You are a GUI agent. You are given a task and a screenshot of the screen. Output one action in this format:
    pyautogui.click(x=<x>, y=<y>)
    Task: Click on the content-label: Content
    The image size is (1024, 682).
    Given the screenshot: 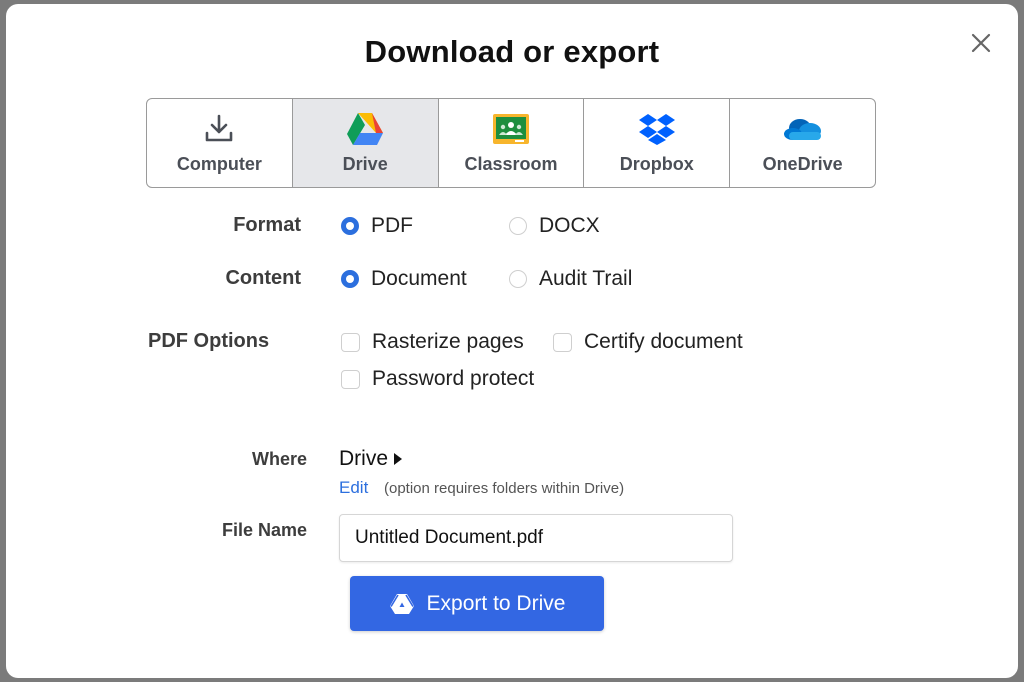 What is the action you would take?
    pyautogui.click(x=263, y=278)
    